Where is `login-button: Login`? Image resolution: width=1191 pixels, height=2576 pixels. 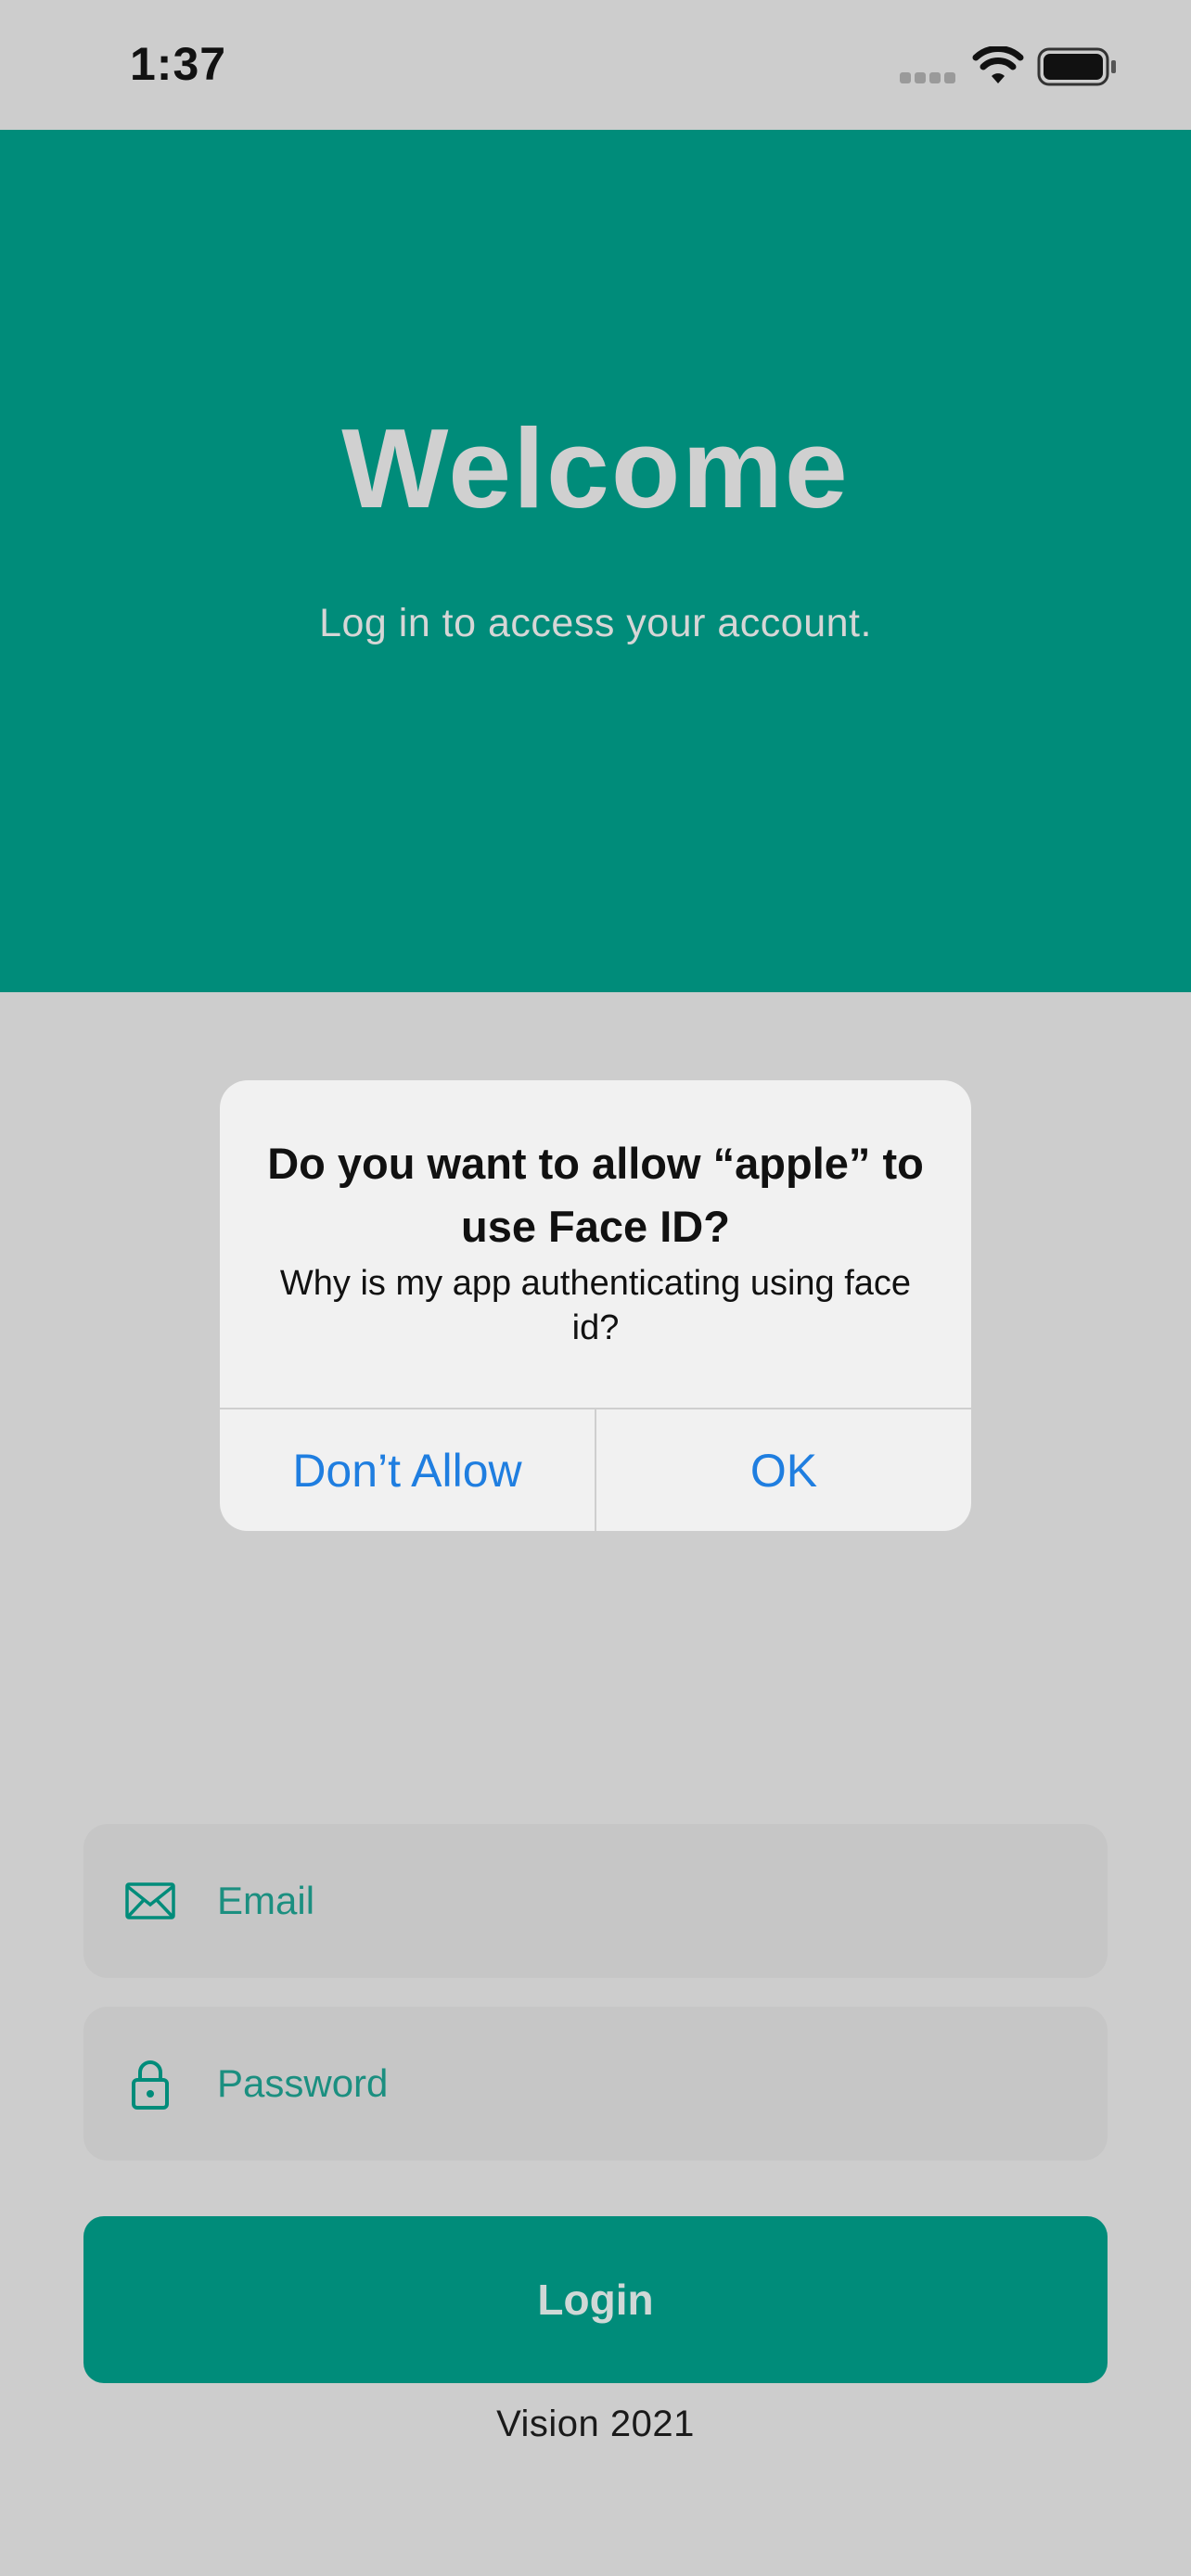
login-button: Login is located at coordinates (595, 2299).